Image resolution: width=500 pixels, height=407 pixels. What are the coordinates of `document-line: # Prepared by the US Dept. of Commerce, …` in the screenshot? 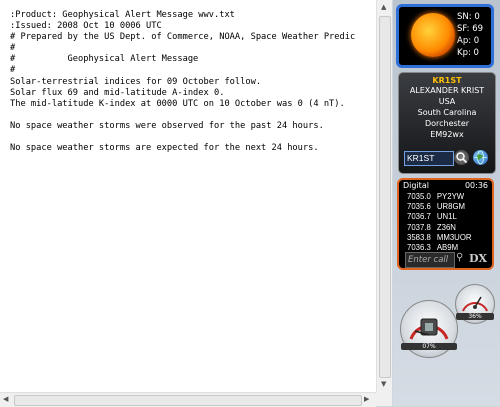 It's located at (183, 37).